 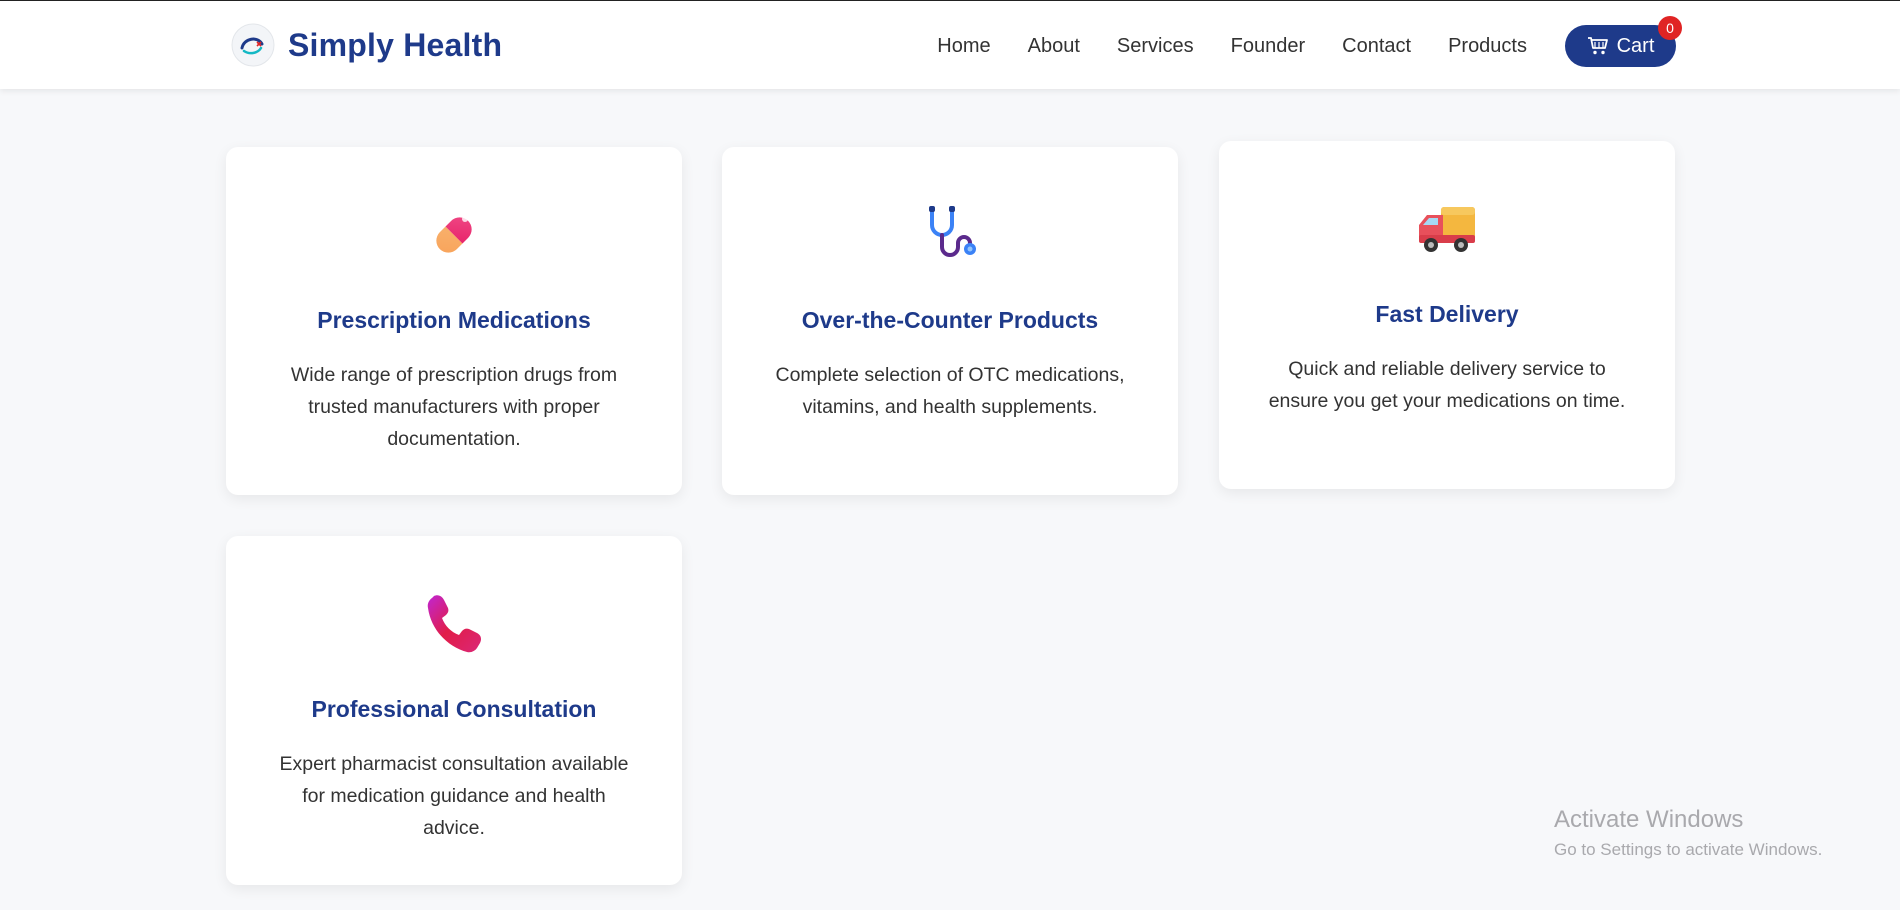 What do you see at coordinates (1376, 46) in the screenshot?
I see `nav-contact-link: Contact` at bounding box center [1376, 46].